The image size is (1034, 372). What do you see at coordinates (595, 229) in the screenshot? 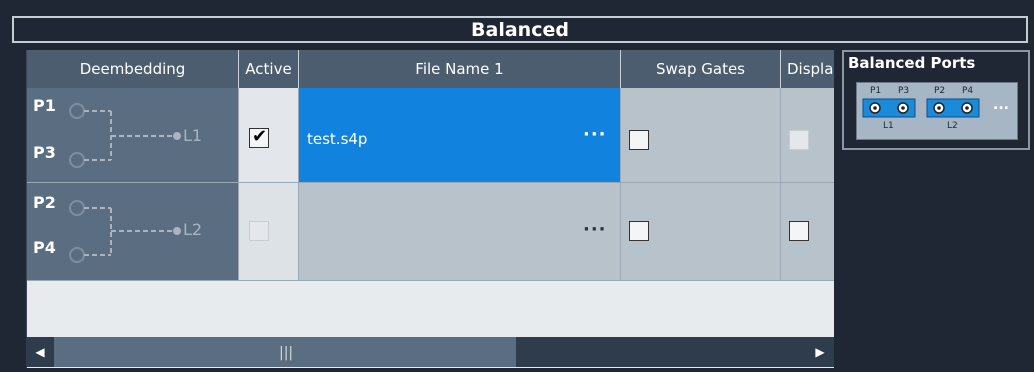
I see `browse-button-row2: ···` at bounding box center [595, 229].